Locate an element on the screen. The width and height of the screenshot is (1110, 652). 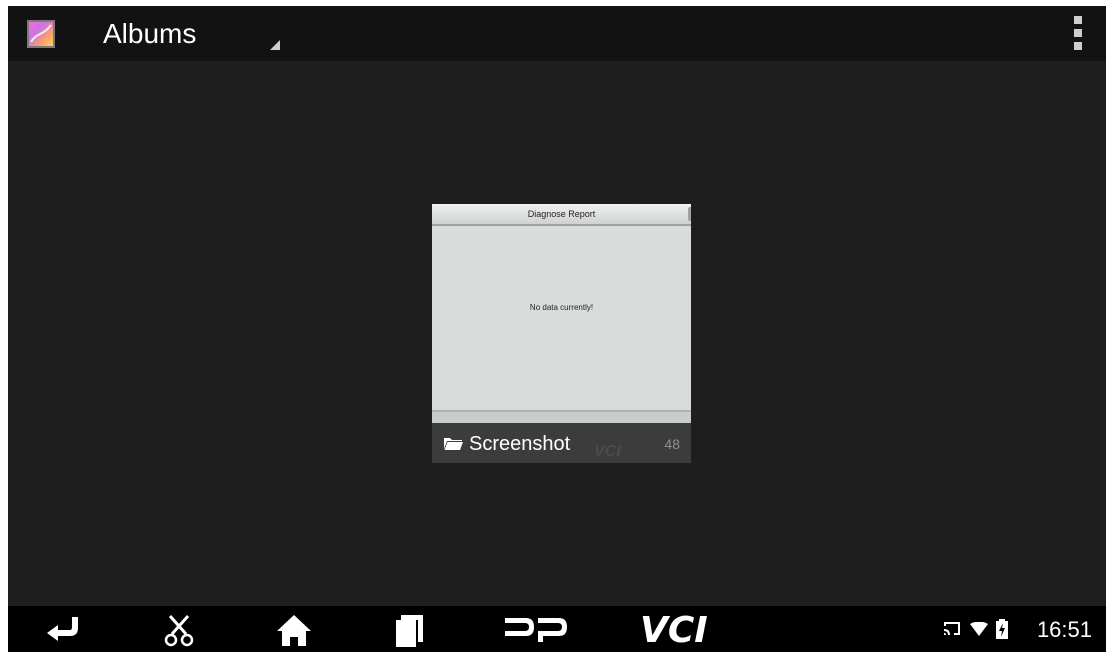
status-clock: 16:51 is located at coordinates (1064, 629).